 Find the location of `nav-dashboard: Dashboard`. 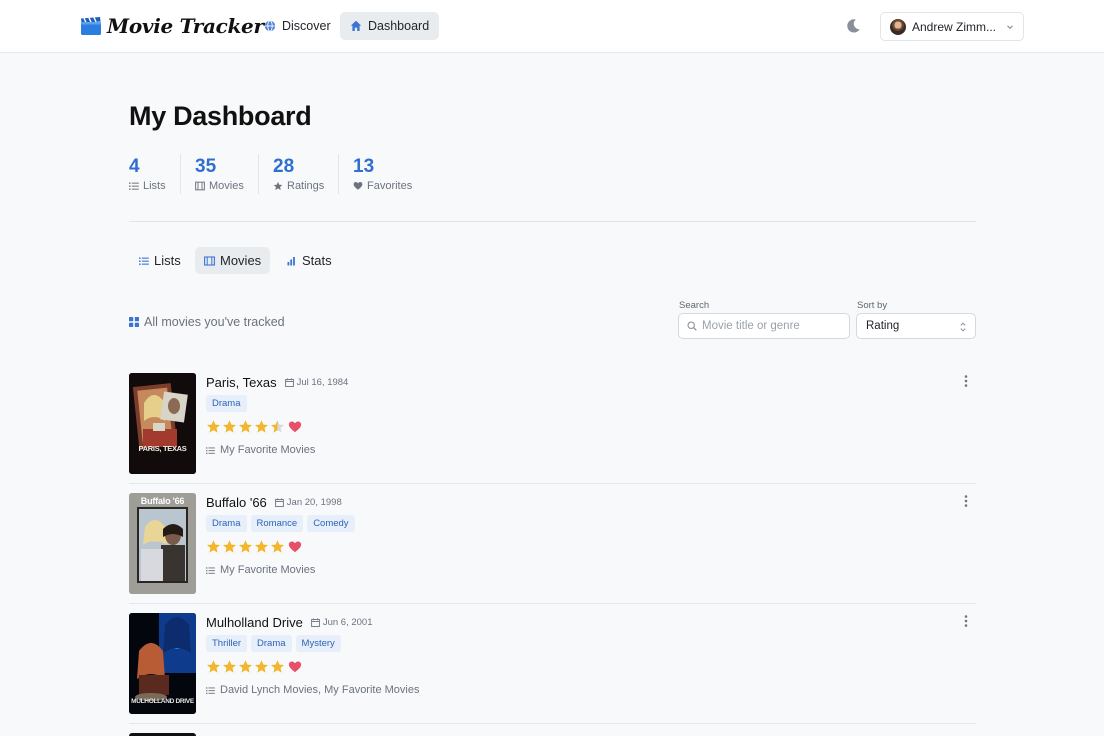

nav-dashboard: Dashboard is located at coordinates (390, 26).